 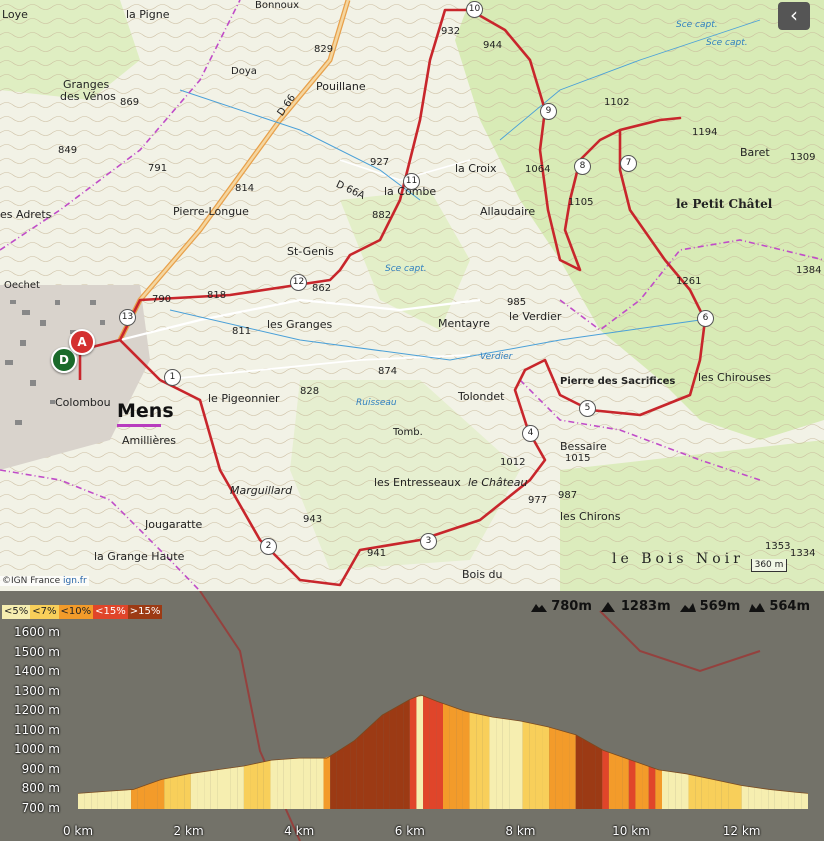 What do you see at coordinates (172, 377) in the screenshot?
I see `waypoint-marker: 1` at bounding box center [172, 377].